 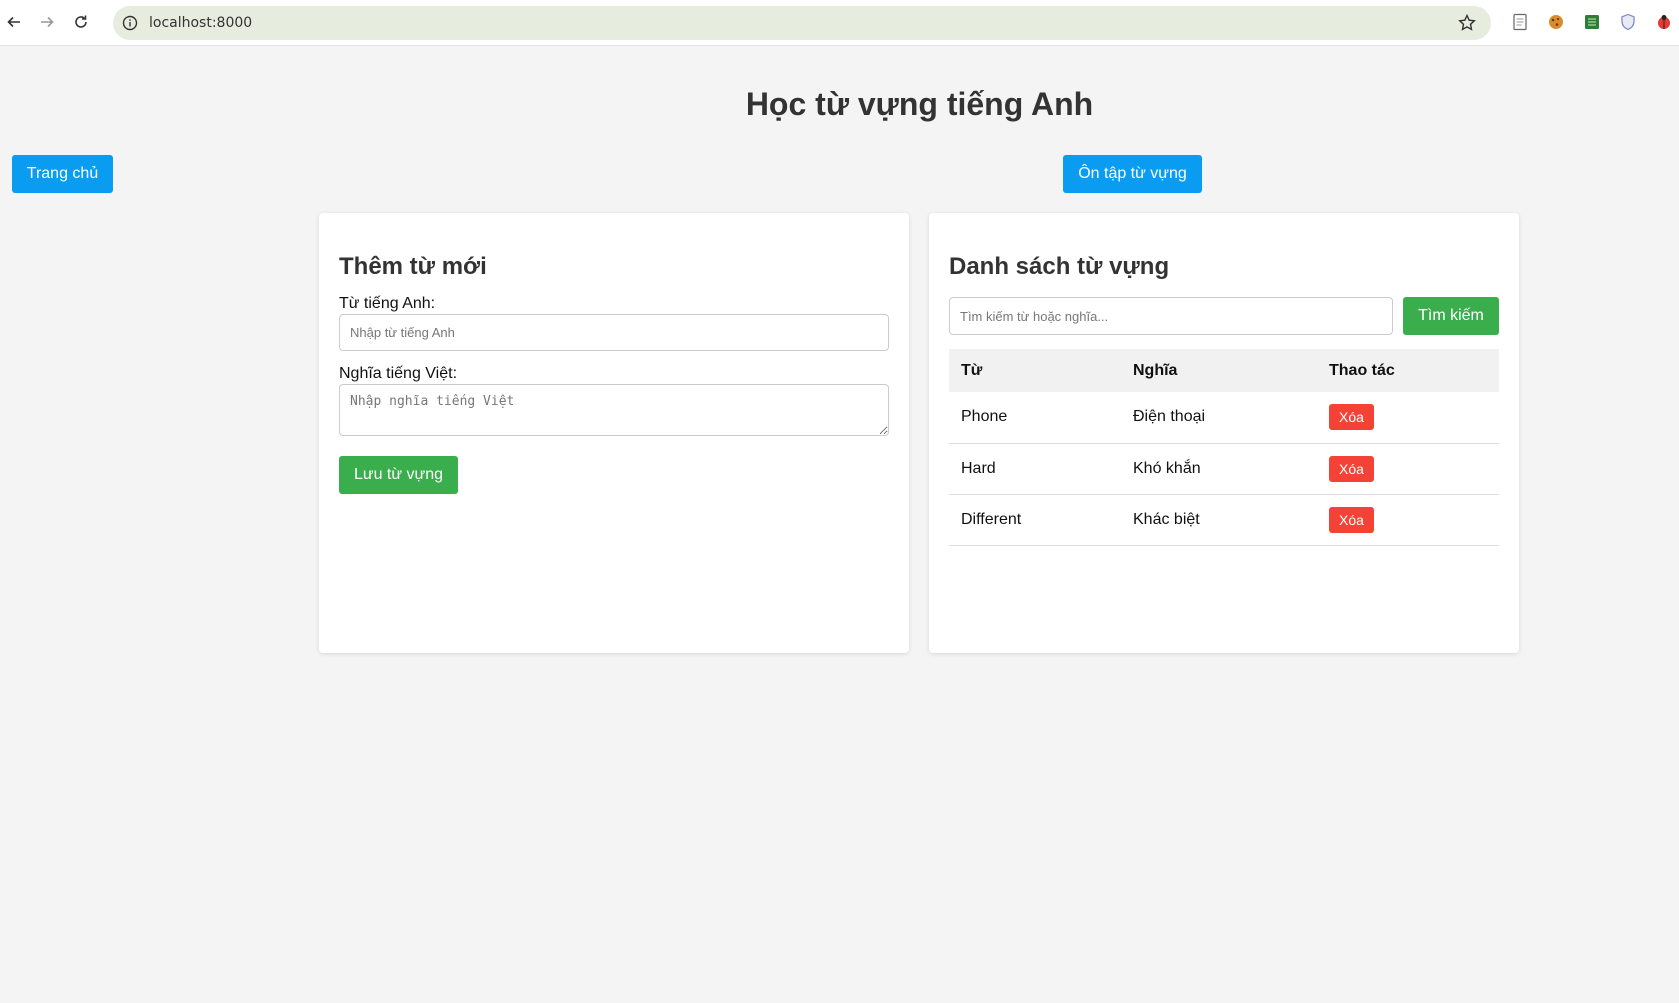 I want to click on table-row: Different Khác biệt Xóa, so click(x=1224, y=520).